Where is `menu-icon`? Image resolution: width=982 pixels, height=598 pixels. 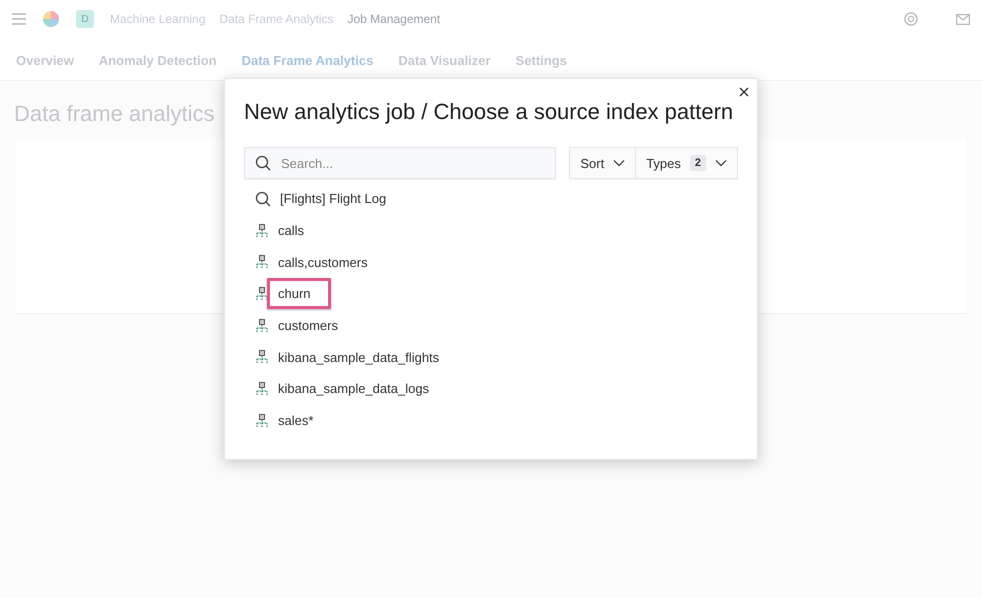
menu-icon is located at coordinates (19, 19).